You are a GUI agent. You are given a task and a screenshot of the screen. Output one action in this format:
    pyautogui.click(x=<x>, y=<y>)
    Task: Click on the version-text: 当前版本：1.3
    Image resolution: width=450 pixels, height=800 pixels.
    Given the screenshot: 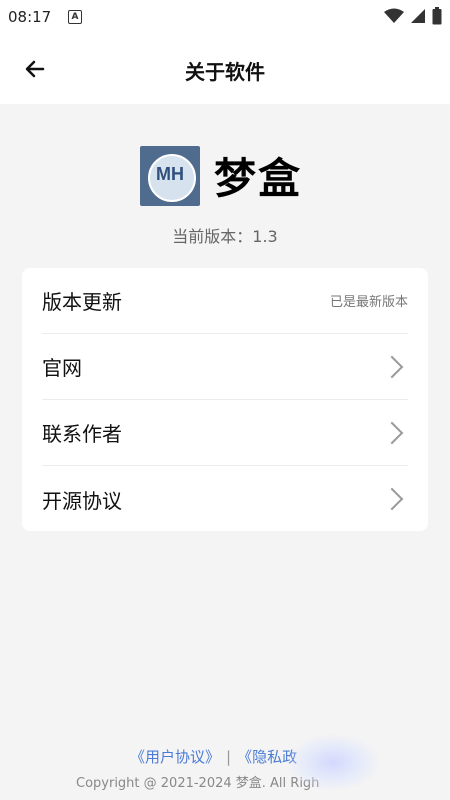 What is the action you would take?
    pyautogui.click(x=225, y=236)
    